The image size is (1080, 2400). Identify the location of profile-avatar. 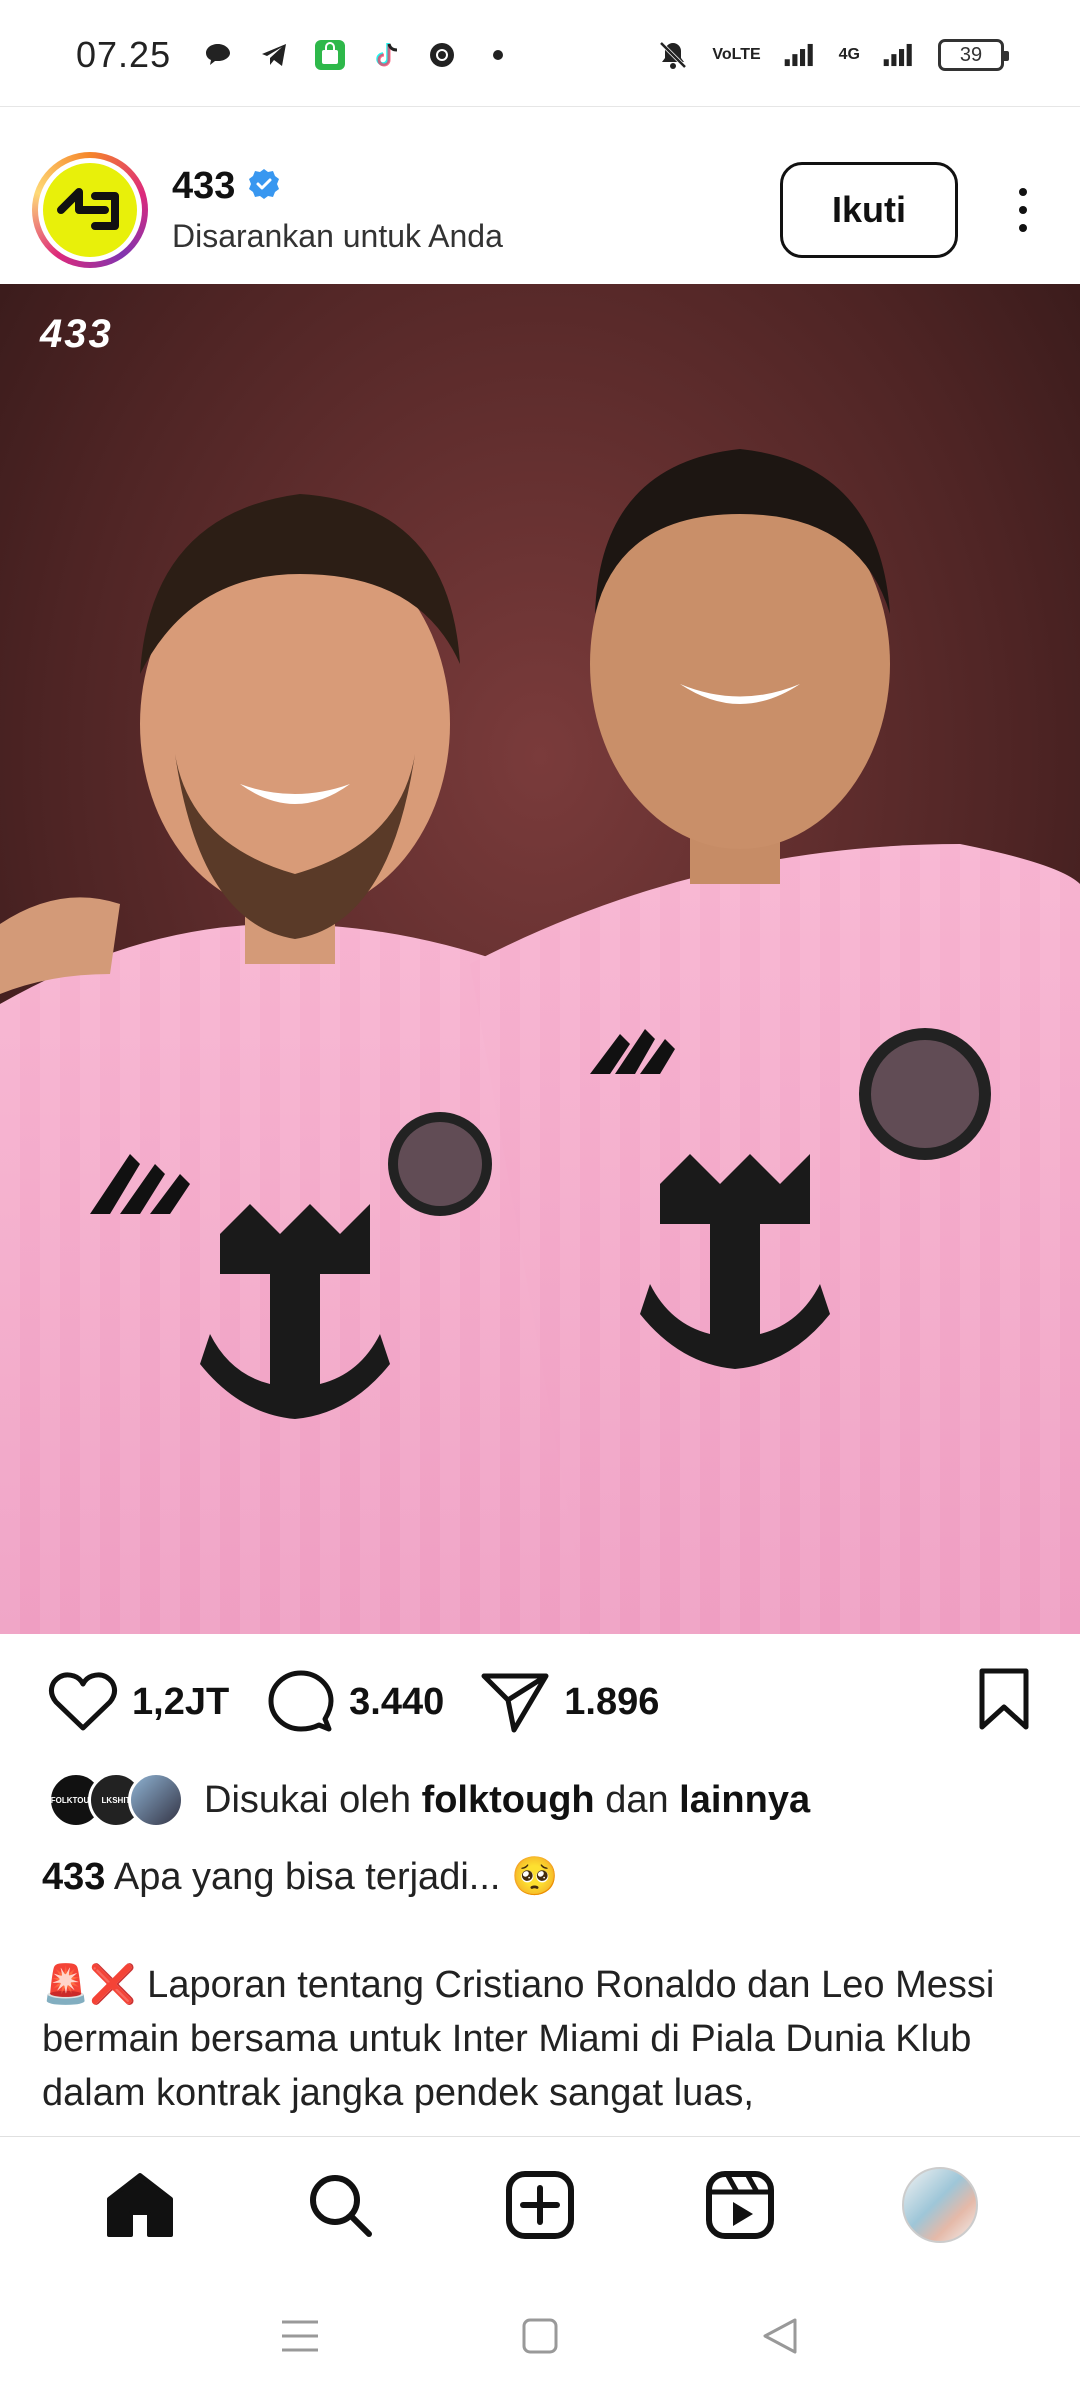
(940, 2204).